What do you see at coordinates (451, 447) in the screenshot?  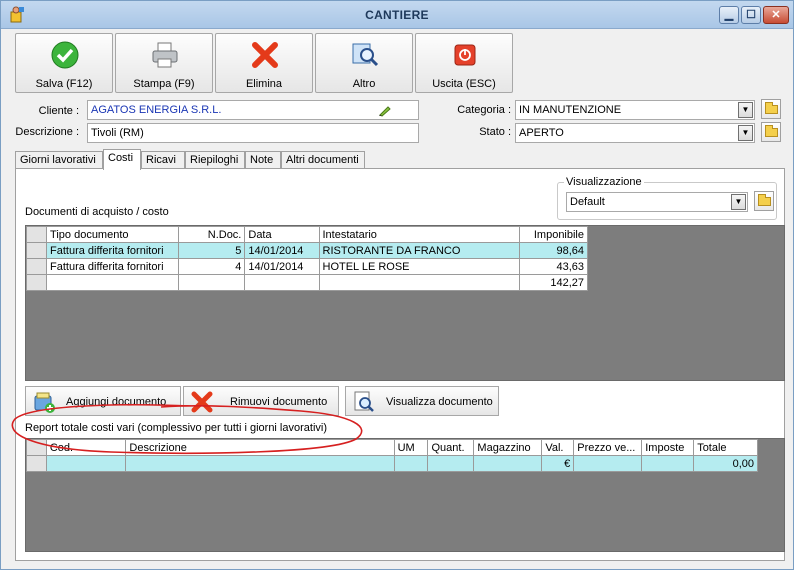 I see `col-quant: Quant.` at bounding box center [451, 447].